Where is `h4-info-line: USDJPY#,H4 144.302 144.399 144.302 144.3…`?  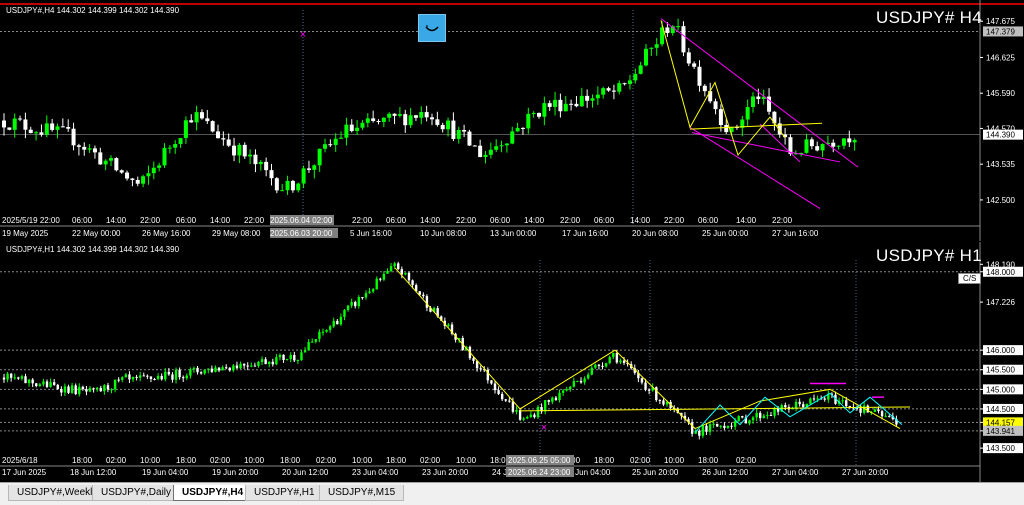 h4-info-line: USDJPY#,H4 144.302 144.399 144.302 144.3… is located at coordinates (93, 10).